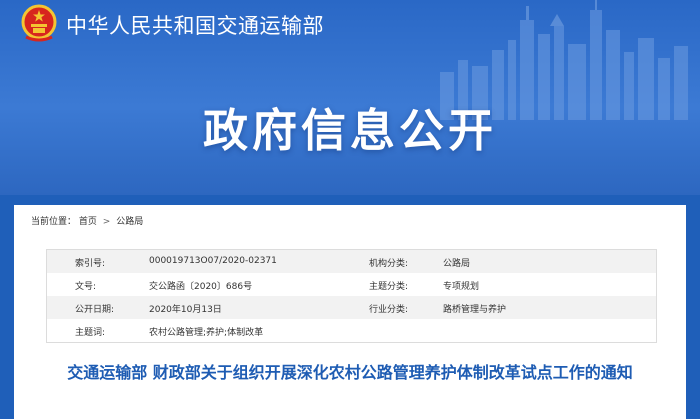  What do you see at coordinates (351, 330) in the screenshot?
I see `table-row: 主题词: 农村公路管理;养护;体制改革` at bounding box center [351, 330].